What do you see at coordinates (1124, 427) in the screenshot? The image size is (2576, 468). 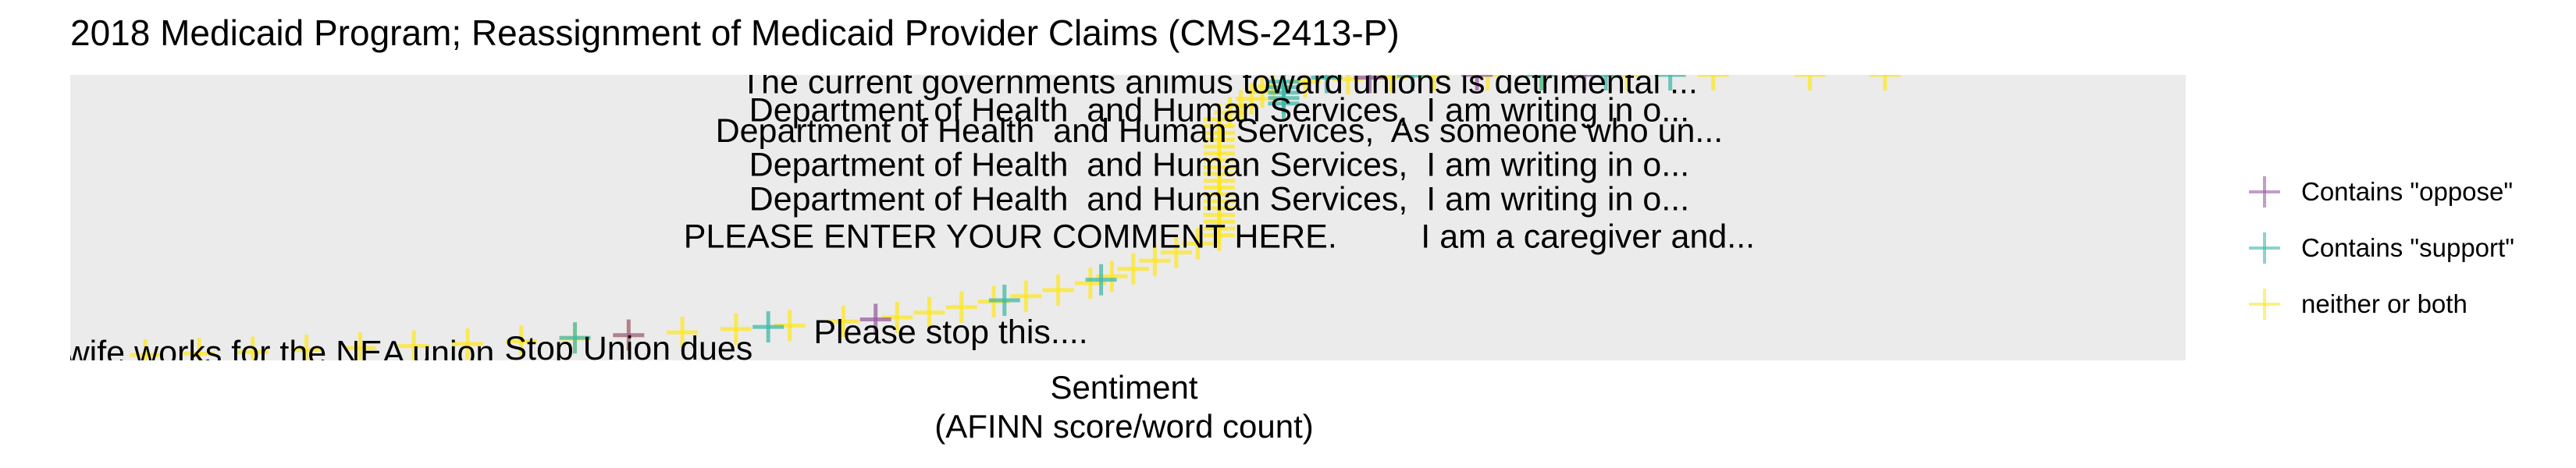 I see `x-axis-label-line-2: (AFINN score/word count)` at bounding box center [1124, 427].